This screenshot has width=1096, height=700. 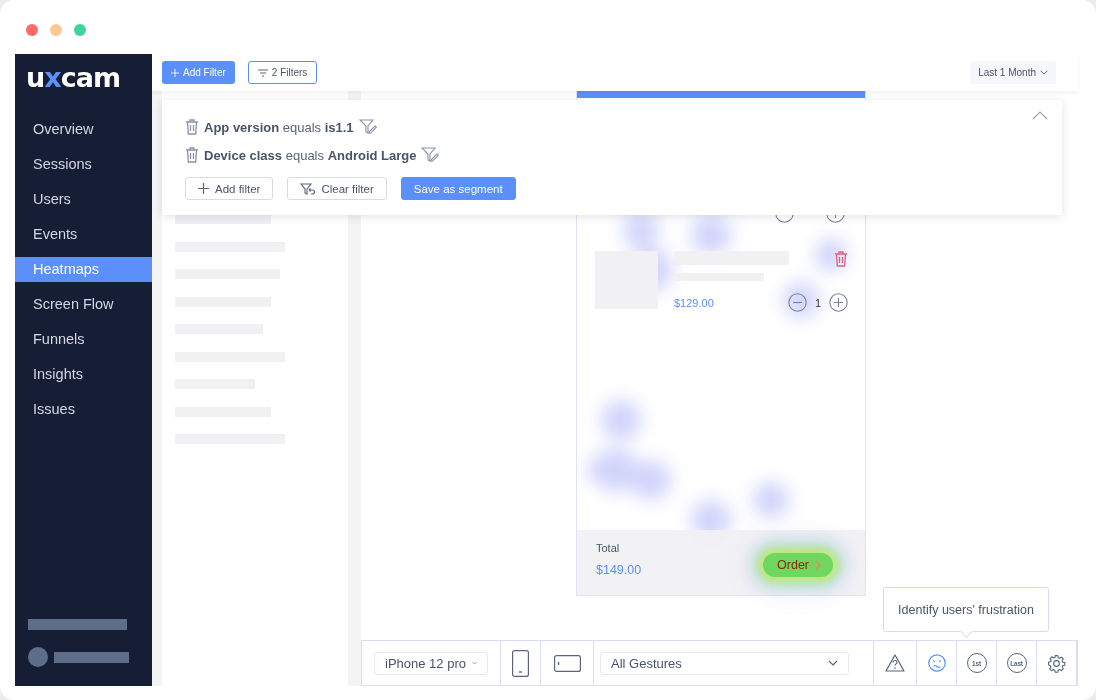 I want to click on date-range-dropdown: Last 1 Month, so click(x=1013, y=72).